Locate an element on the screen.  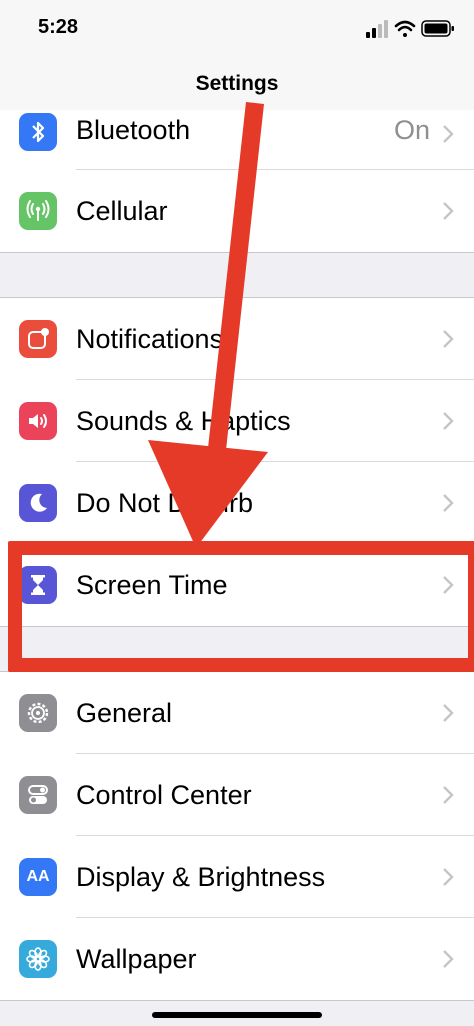
row-sounds-haptics: Sounds & Haptics is located at coordinates (237, 421).